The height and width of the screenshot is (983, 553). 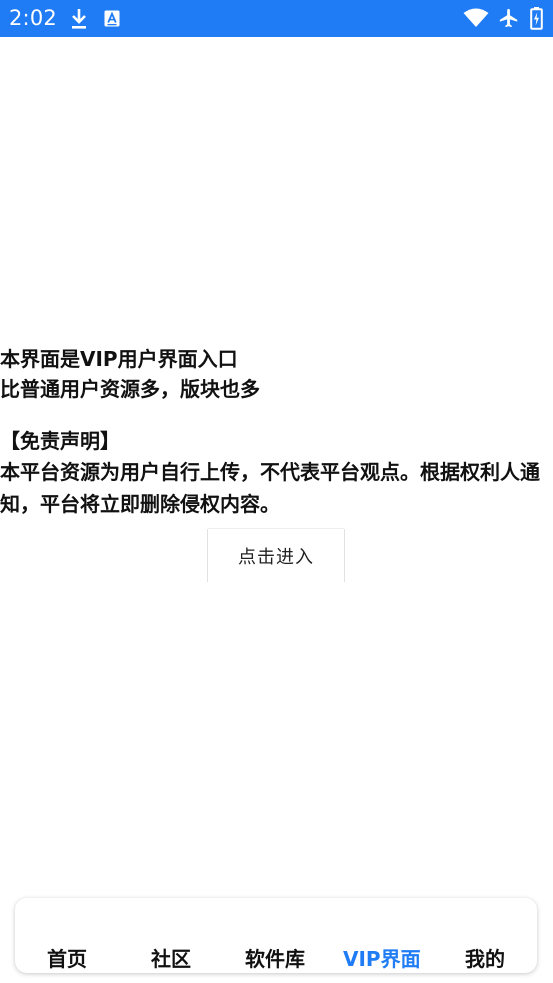 What do you see at coordinates (112, 18) in the screenshot?
I see `app-notification-icon` at bounding box center [112, 18].